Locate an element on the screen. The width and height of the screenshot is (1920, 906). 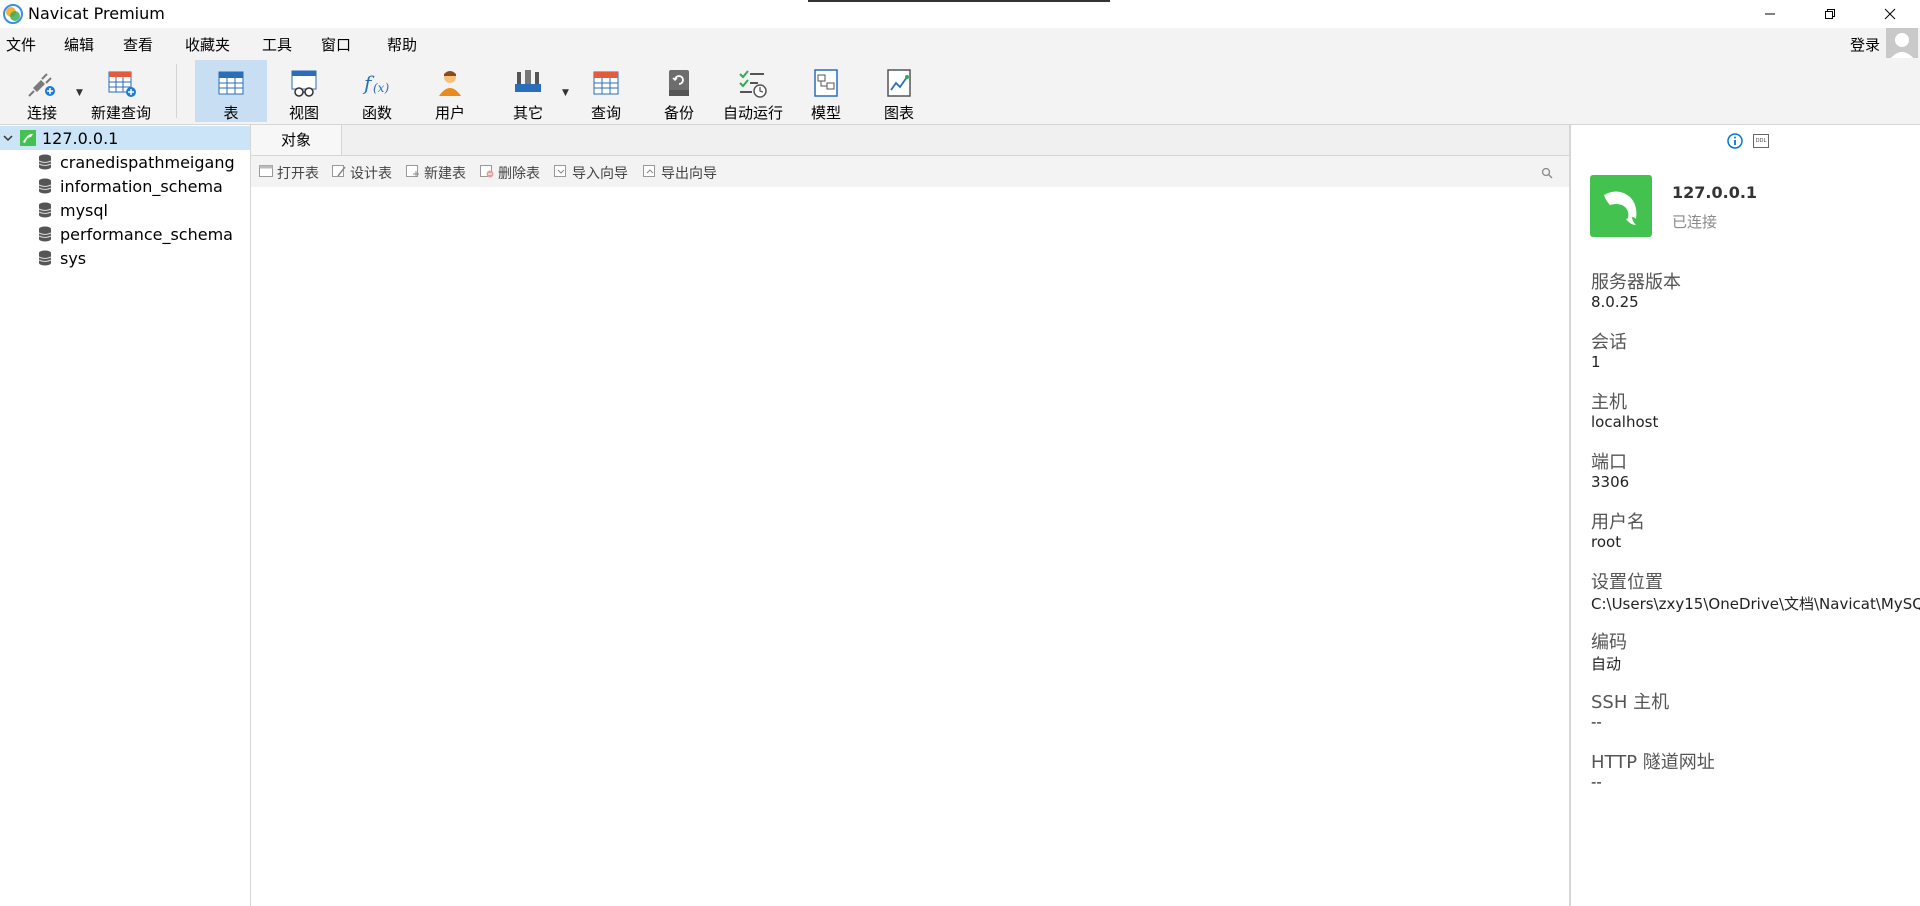
tree-connection-label: 127.0.0.1 is located at coordinates (80, 138).